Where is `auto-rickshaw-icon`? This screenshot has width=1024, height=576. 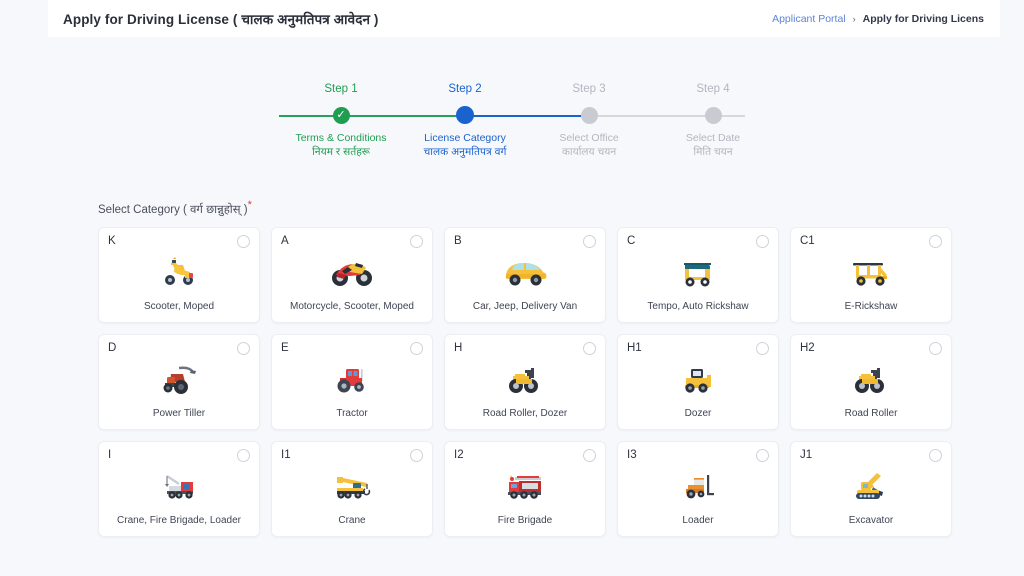
auto-rickshaw-icon is located at coordinates (698, 273).